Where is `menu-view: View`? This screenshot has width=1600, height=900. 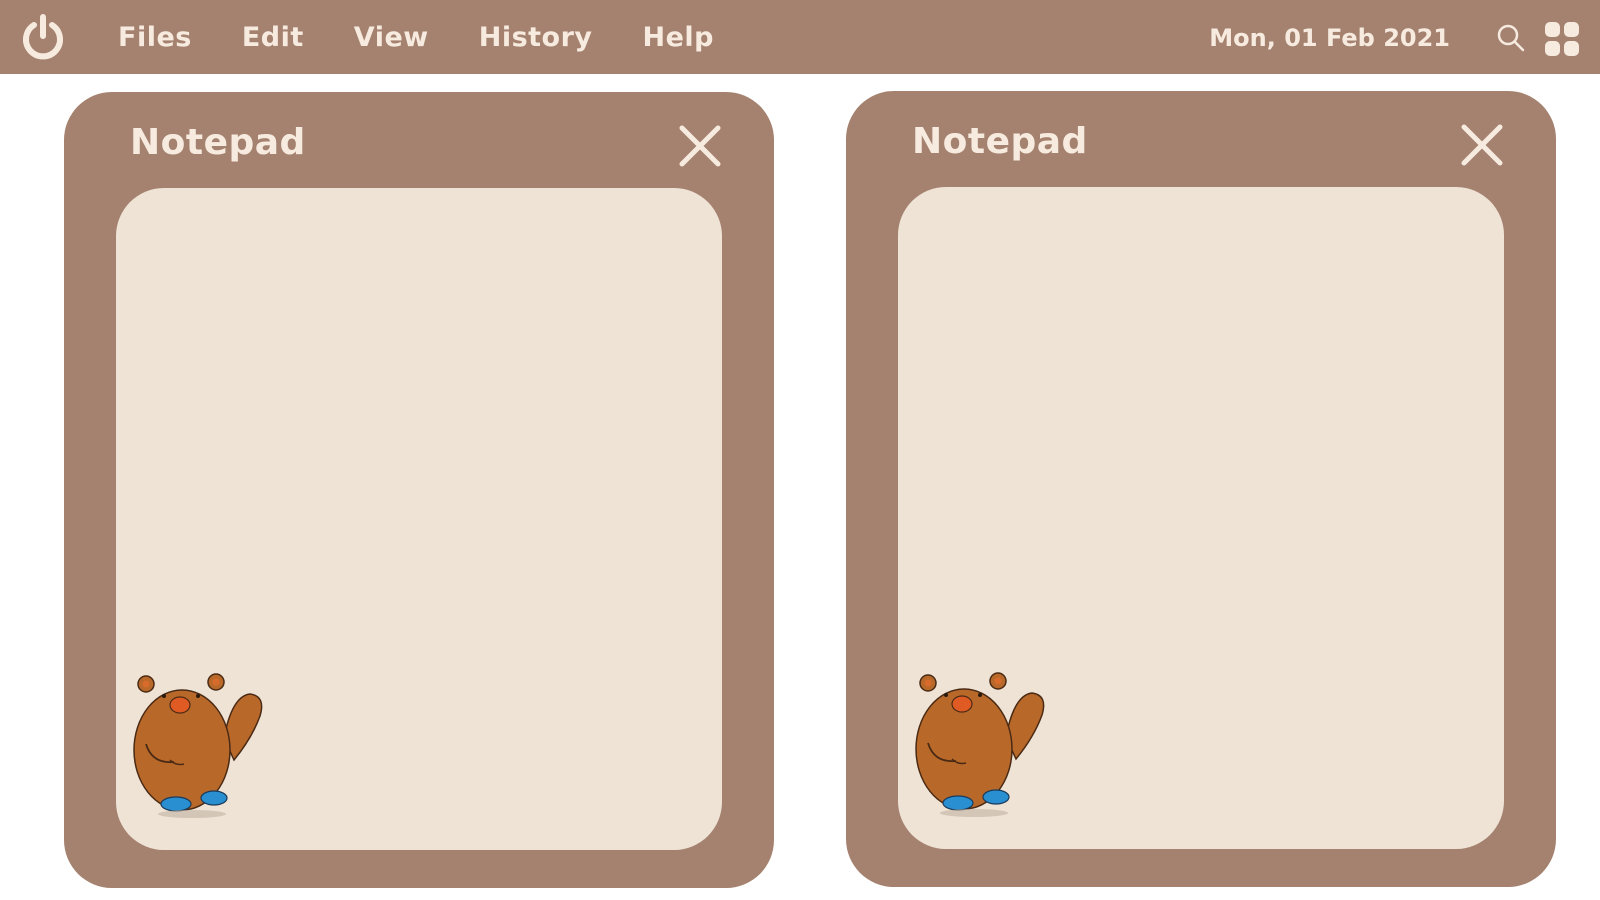
menu-view: View is located at coordinates (391, 37).